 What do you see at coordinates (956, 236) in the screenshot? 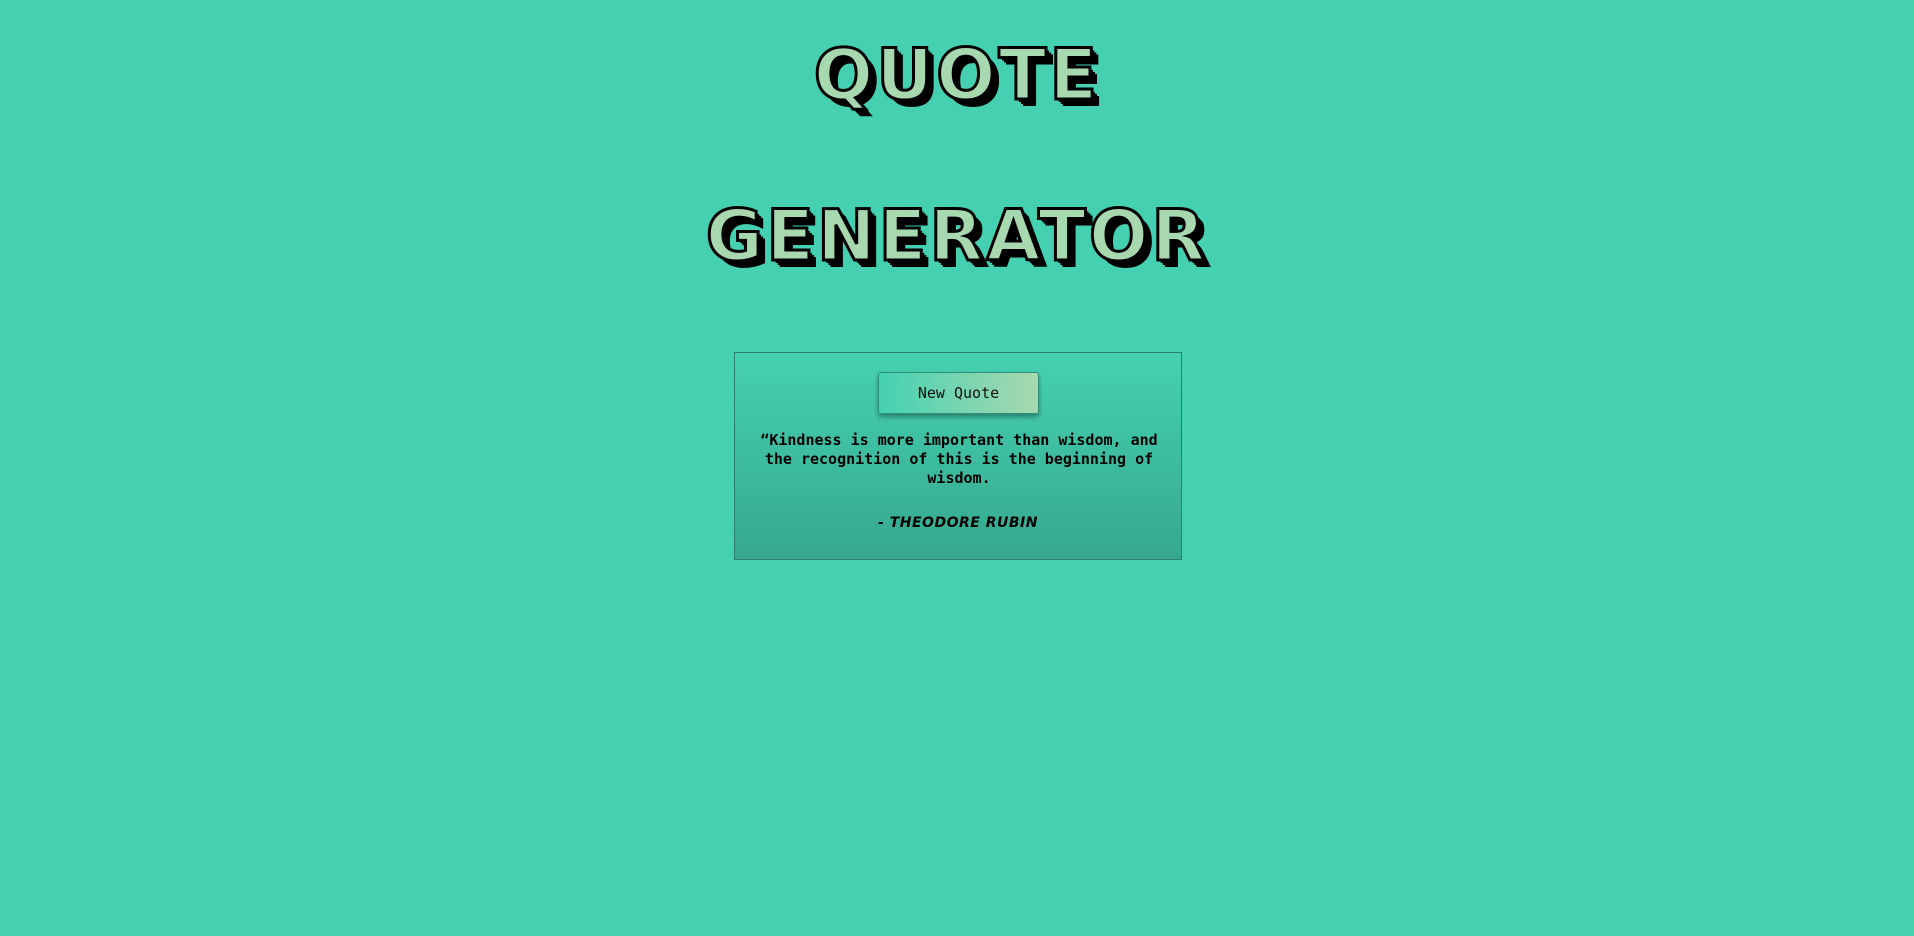
I see `page-title-line-2: GENERATOR` at bounding box center [956, 236].